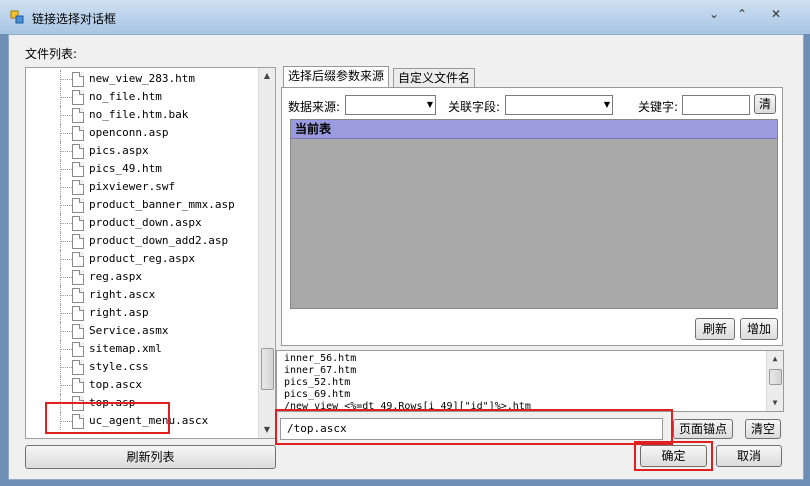 The width and height of the screenshot is (810, 486). What do you see at coordinates (759, 329) in the screenshot?
I see `add-button: 增加` at bounding box center [759, 329].